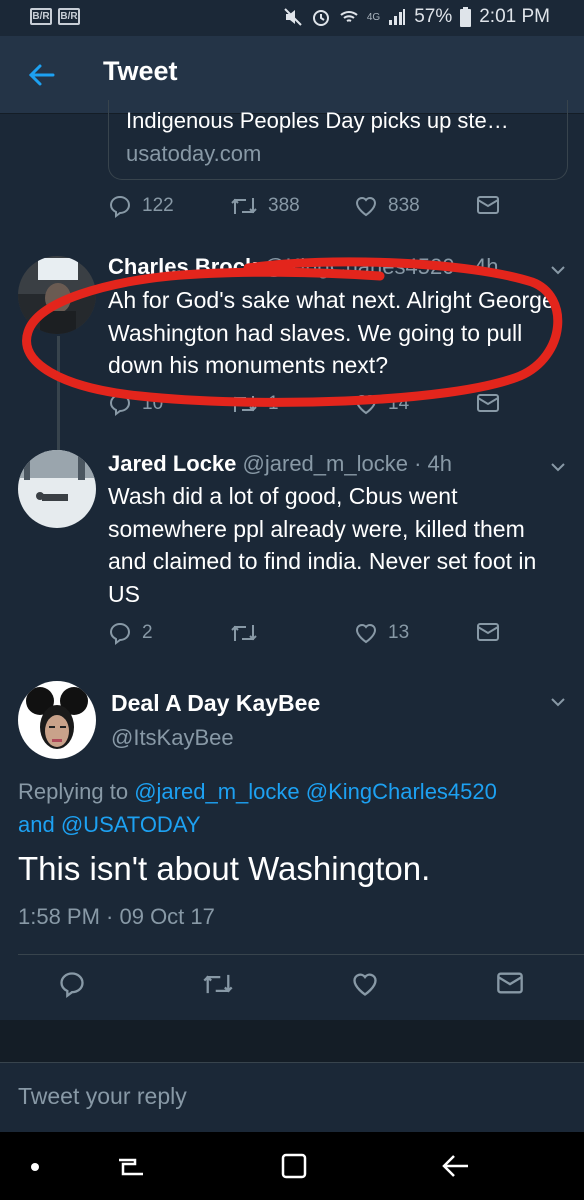  What do you see at coordinates (135, 404) in the screenshot?
I see `reply-button: 10` at bounding box center [135, 404].